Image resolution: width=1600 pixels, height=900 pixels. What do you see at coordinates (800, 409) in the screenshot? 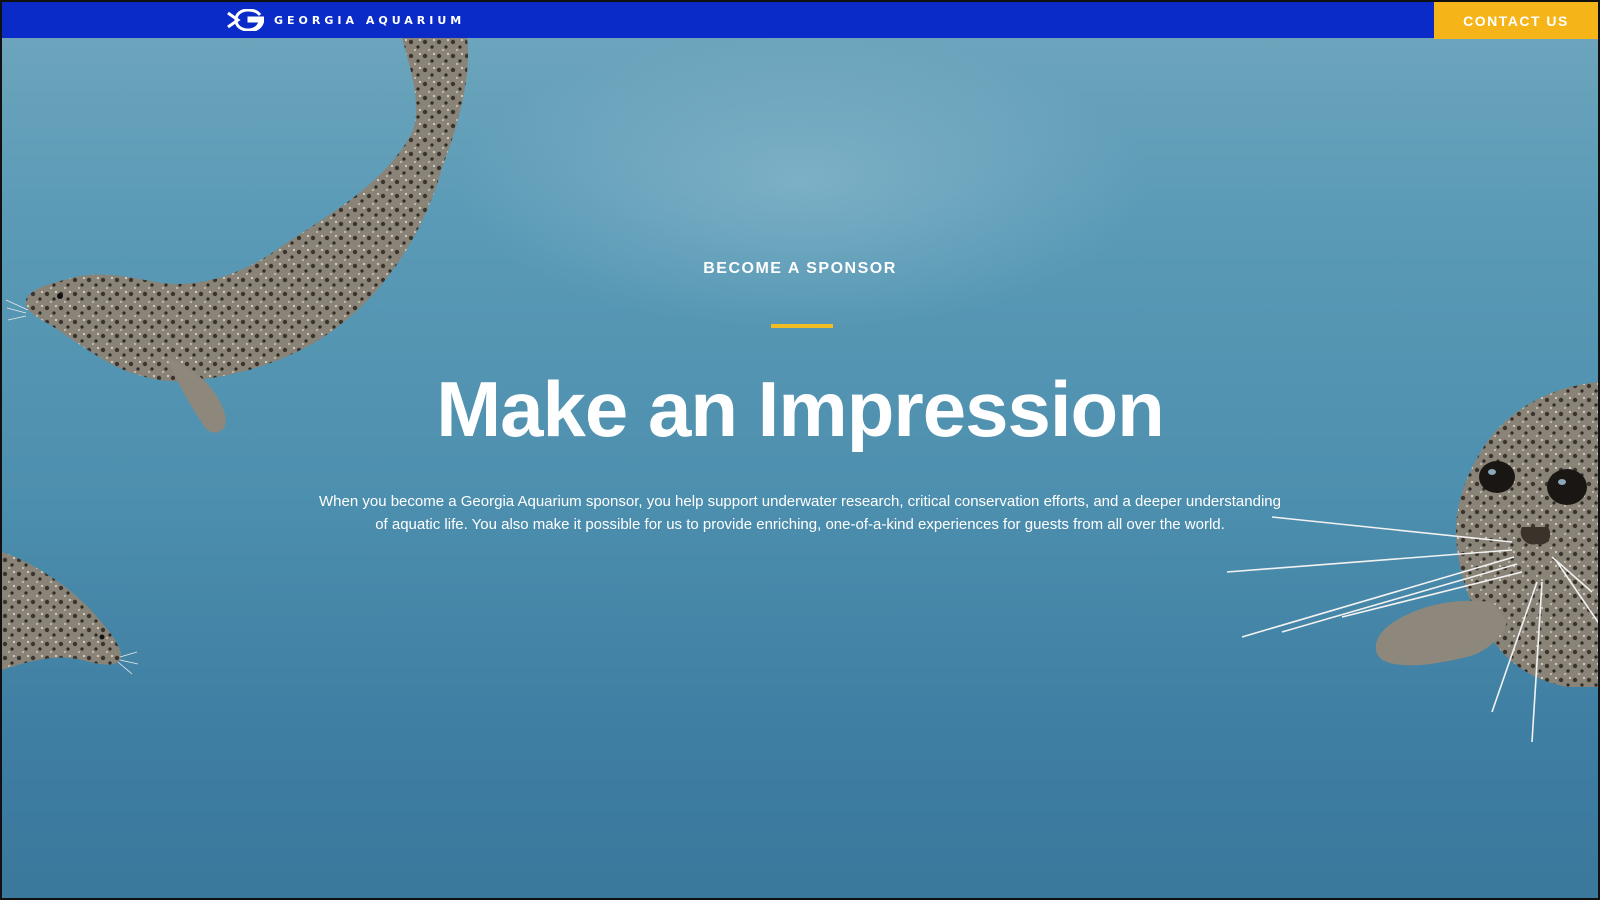
I see `hero-headline: Make an Impression` at bounding box center [800, 409].